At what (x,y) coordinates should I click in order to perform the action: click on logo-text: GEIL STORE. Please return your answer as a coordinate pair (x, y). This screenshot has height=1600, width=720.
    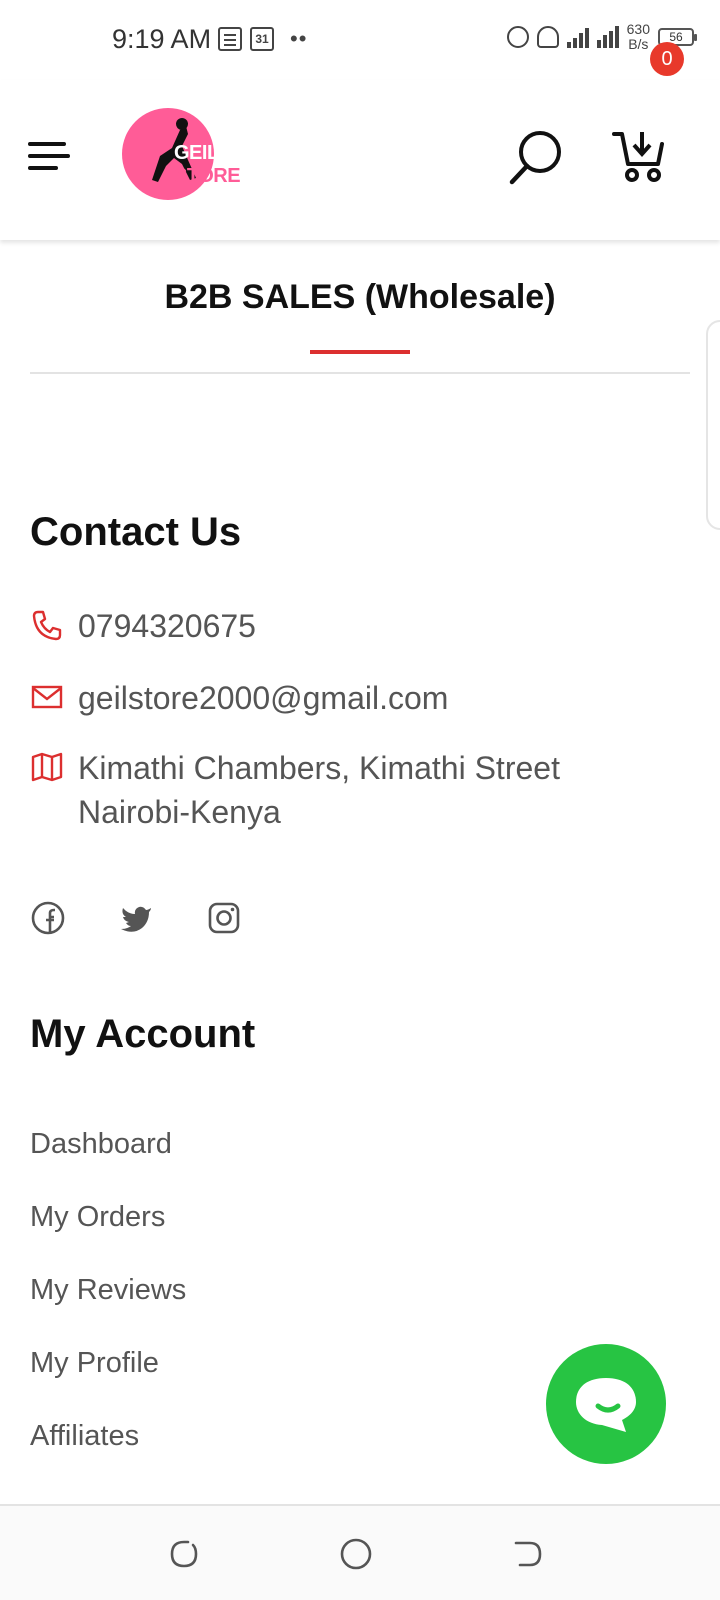
    Looking at the image, I should click on (228, 165).